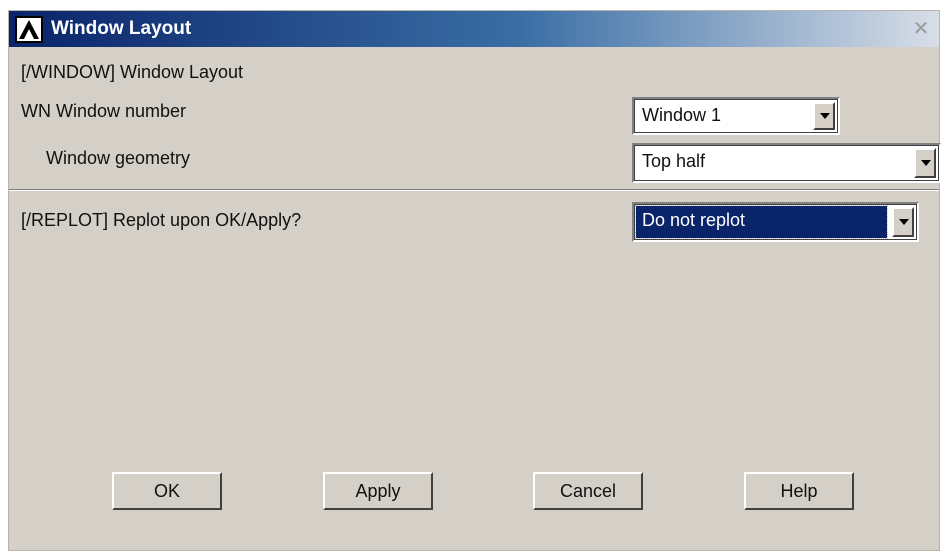 The width and height of the screenshot is (942, 553). What do you see at coordinates (786, 163) in the screenshot?
I see `window-geometry-dropdown: Top half` at bounding box center [786, 163].